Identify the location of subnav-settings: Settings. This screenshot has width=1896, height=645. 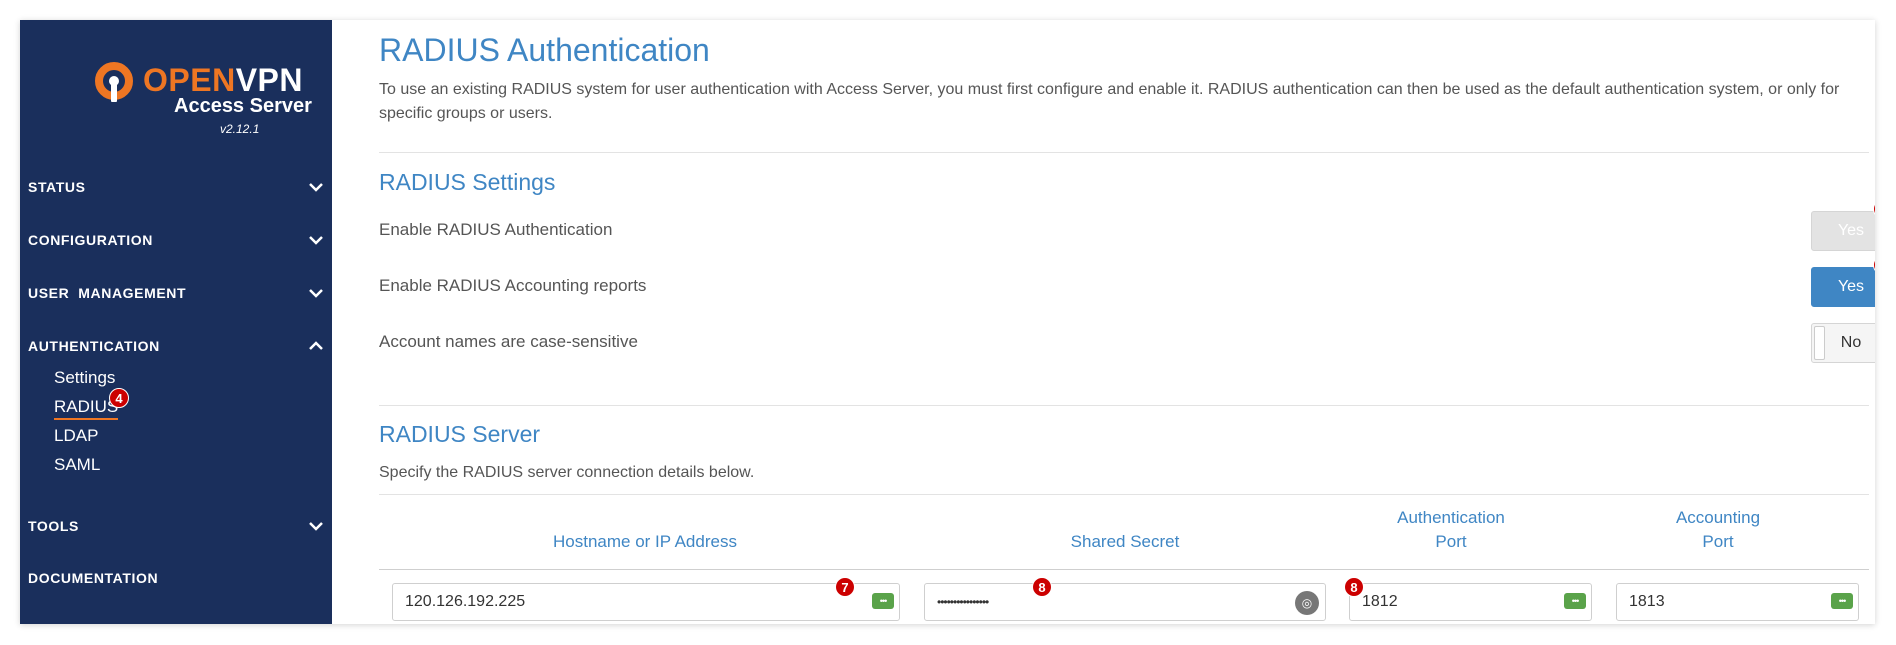
(84, 378).